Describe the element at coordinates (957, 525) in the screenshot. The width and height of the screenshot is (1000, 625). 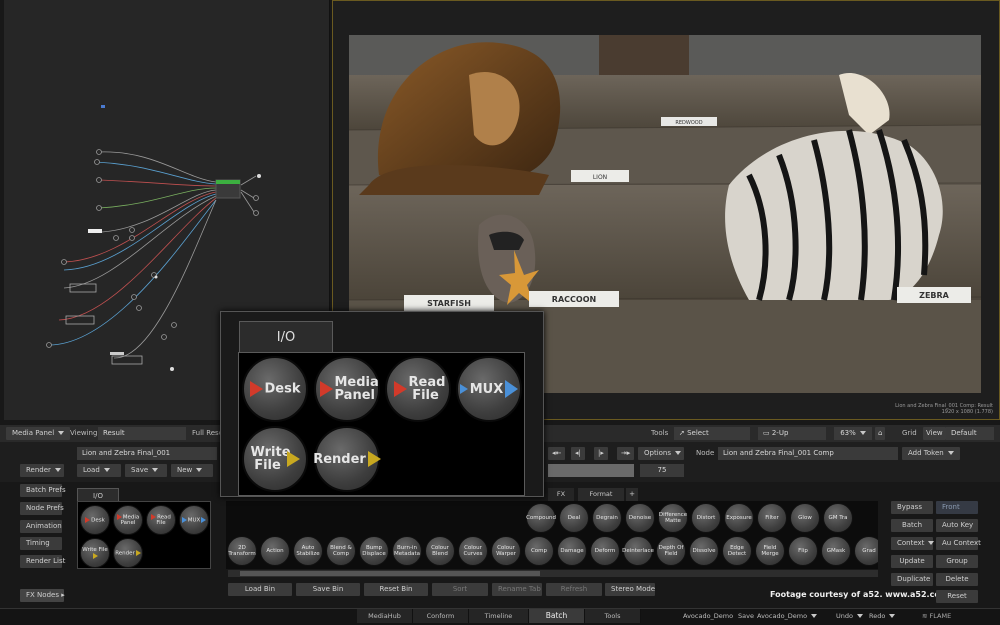
I see `auto-key-button: Auto Key` at that location.